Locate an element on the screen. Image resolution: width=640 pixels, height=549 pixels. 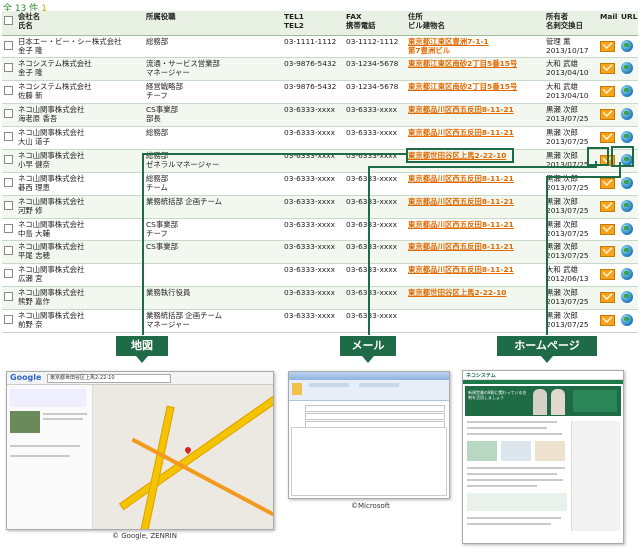
company-cell: ネコシステム株式会社 金子 隆 is located at coordinates (80, 69).